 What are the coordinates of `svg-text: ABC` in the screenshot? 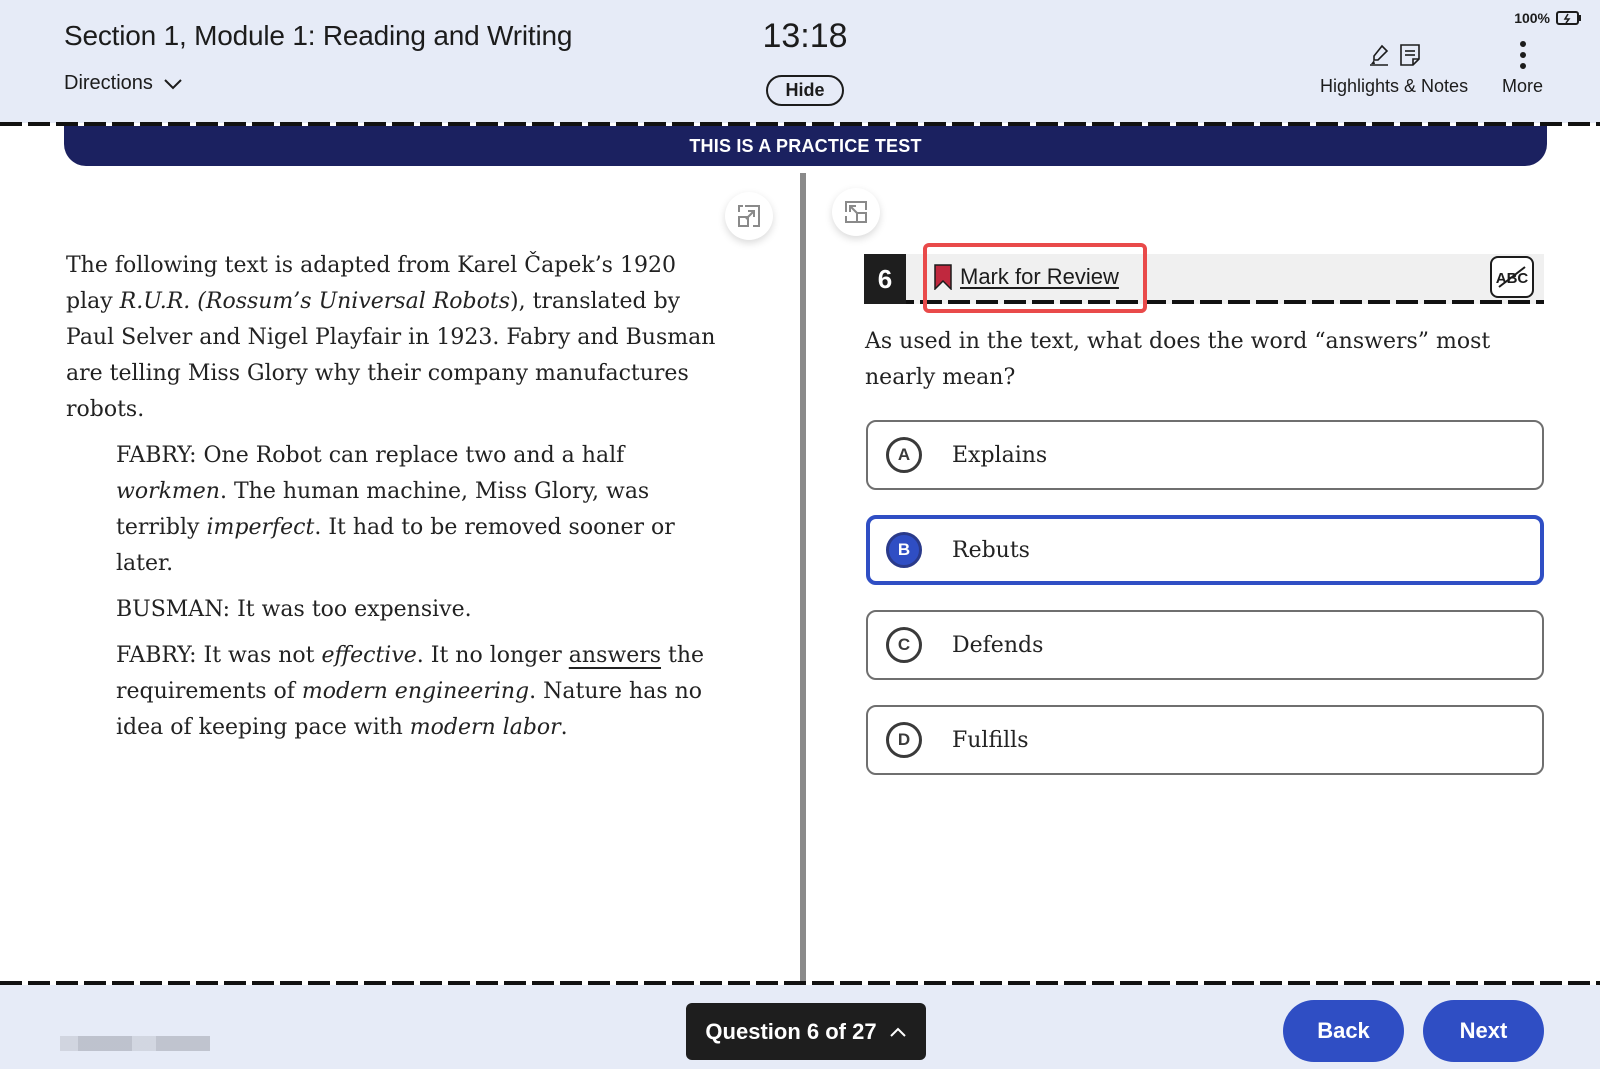 It's located at (1512, 278).